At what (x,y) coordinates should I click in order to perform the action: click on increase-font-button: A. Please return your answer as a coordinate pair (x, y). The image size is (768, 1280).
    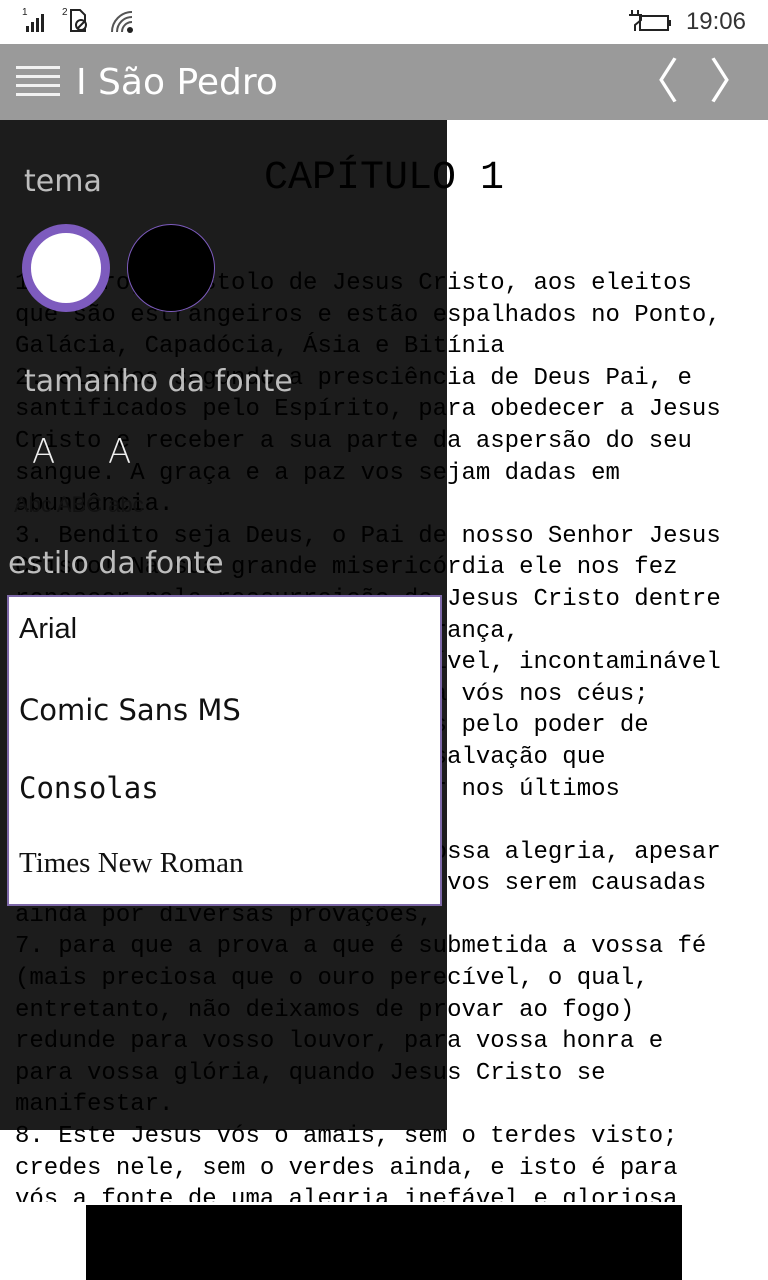
    Looking at the image, I should click on (119, 452).